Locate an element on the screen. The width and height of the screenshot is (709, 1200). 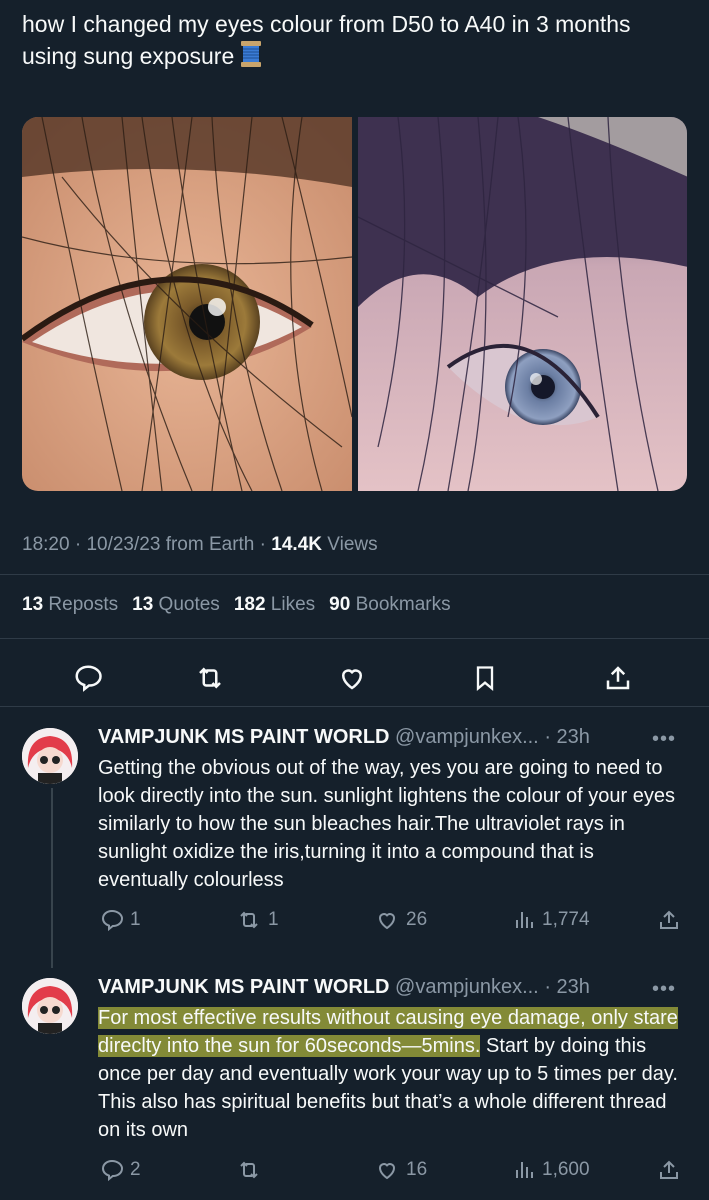
reply-action-bar: 1 1 26 1,774 is located at coordinates (354, 923).